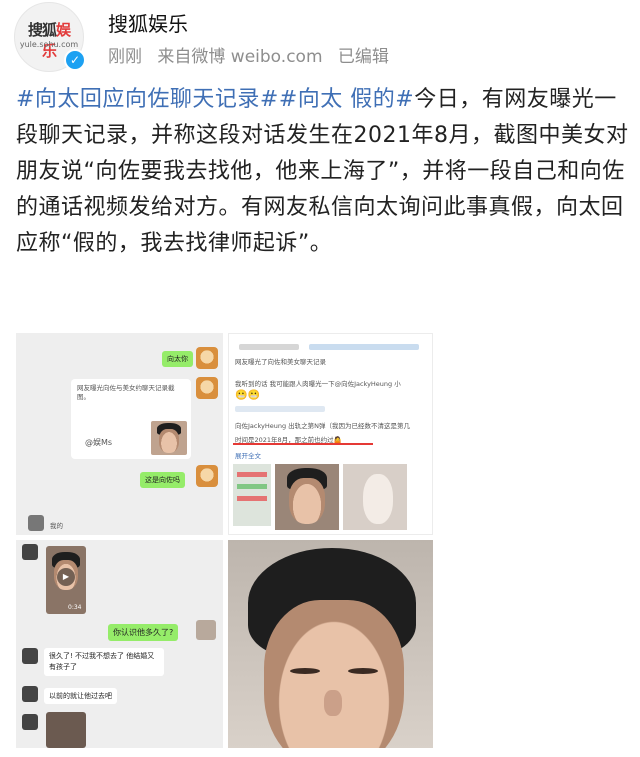  I want to click on post-meta: 刚刚 来自微博 weibo.com 已编辑, so click(253, 54).